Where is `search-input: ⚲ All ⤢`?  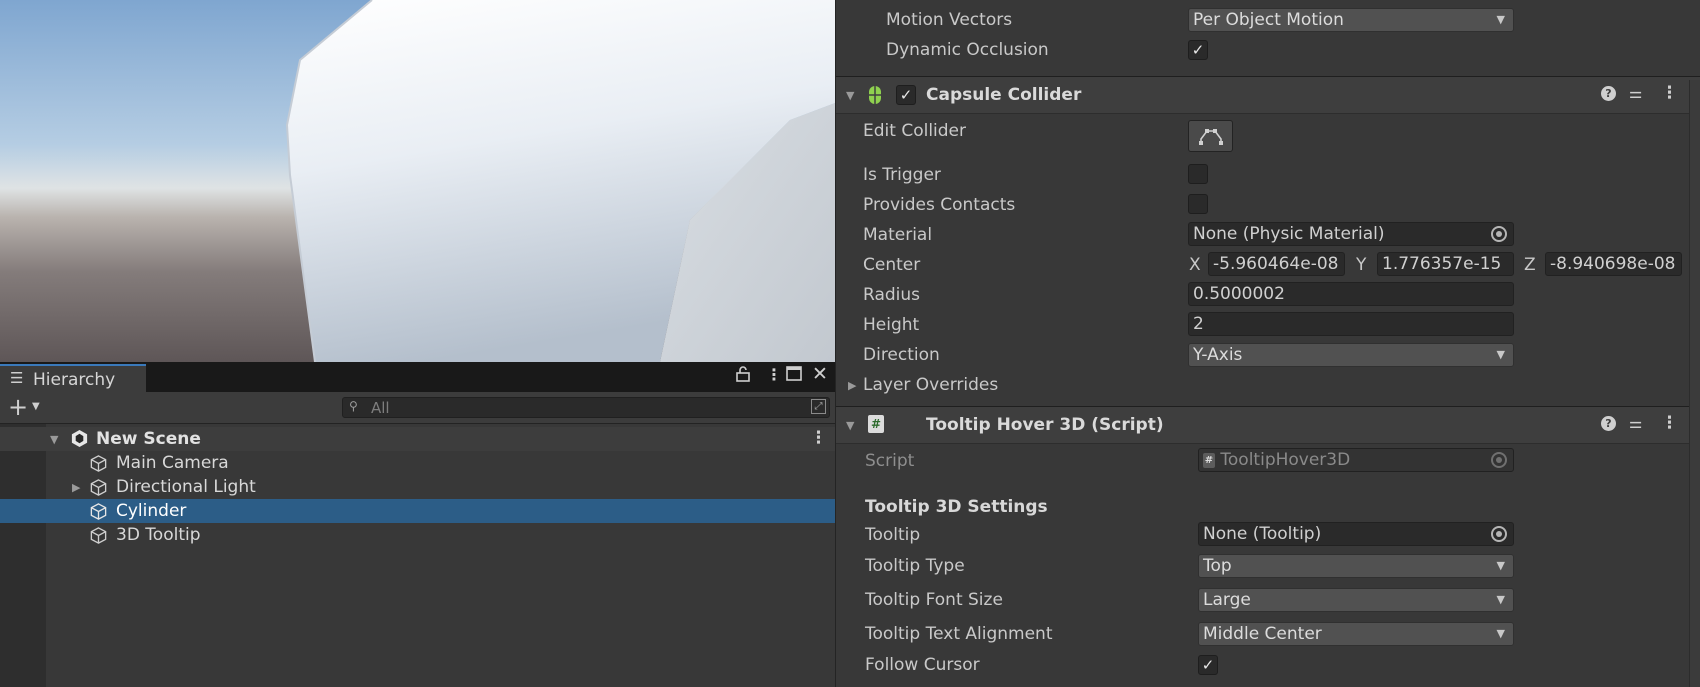
search-input: ⚲ All ⤢ is located at coordinates (586, 407).